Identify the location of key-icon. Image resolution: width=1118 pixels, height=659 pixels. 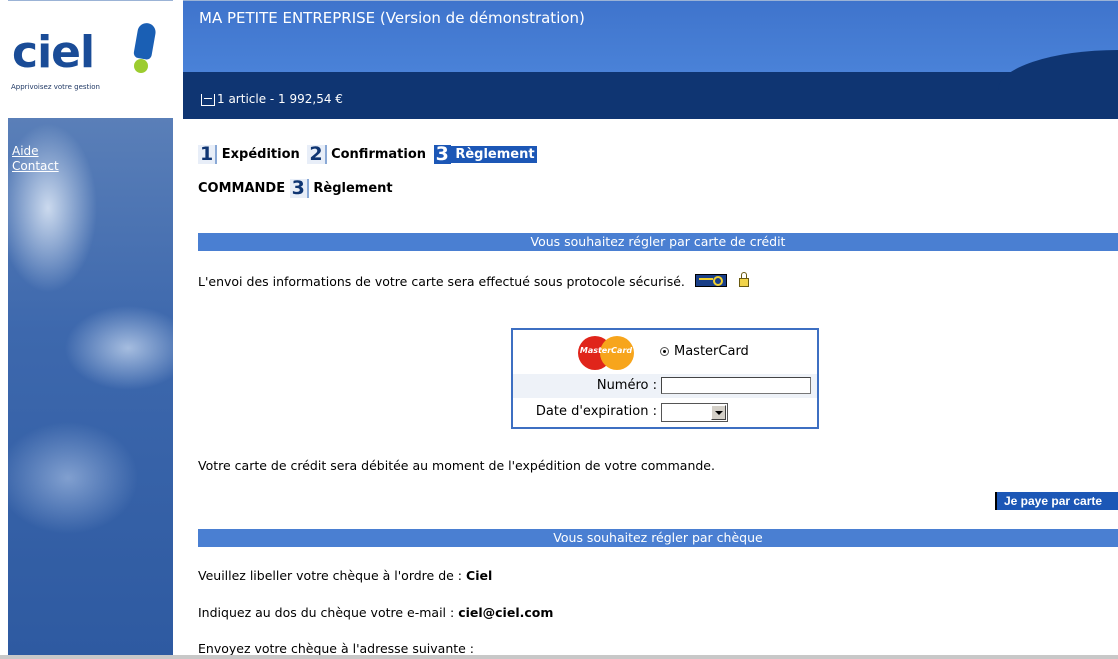
(710, 280).